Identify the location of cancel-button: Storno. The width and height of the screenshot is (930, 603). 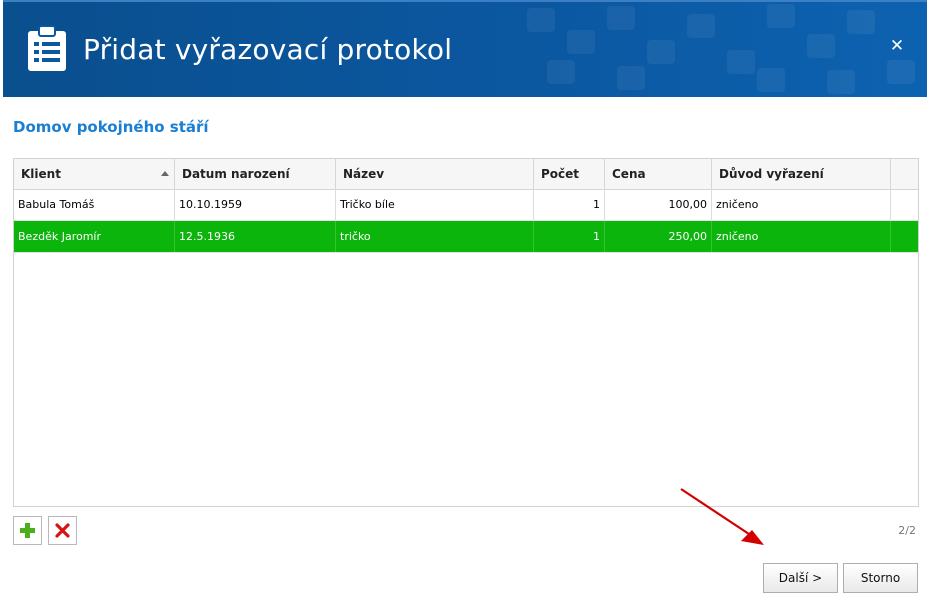
(880, 578).